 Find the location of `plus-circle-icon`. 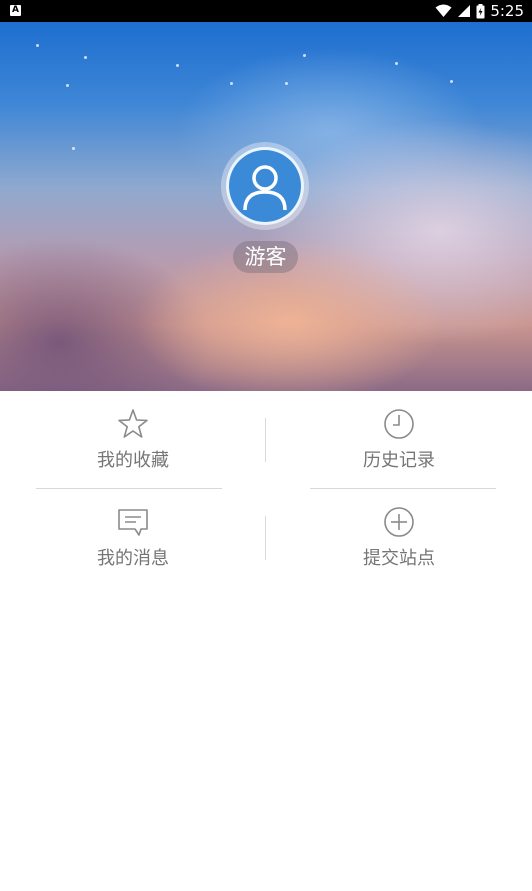

plus-circle-icon is located at coordinates (399, 522).